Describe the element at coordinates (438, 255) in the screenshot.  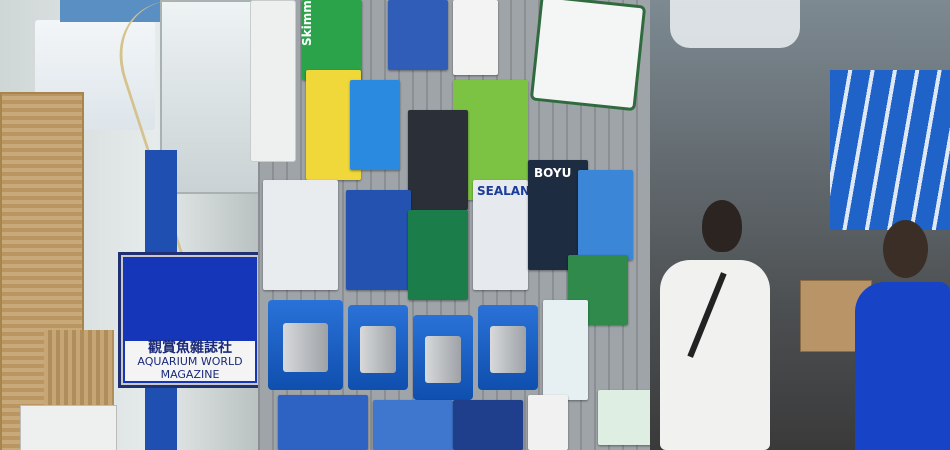
I see `green-device-package` at that location.